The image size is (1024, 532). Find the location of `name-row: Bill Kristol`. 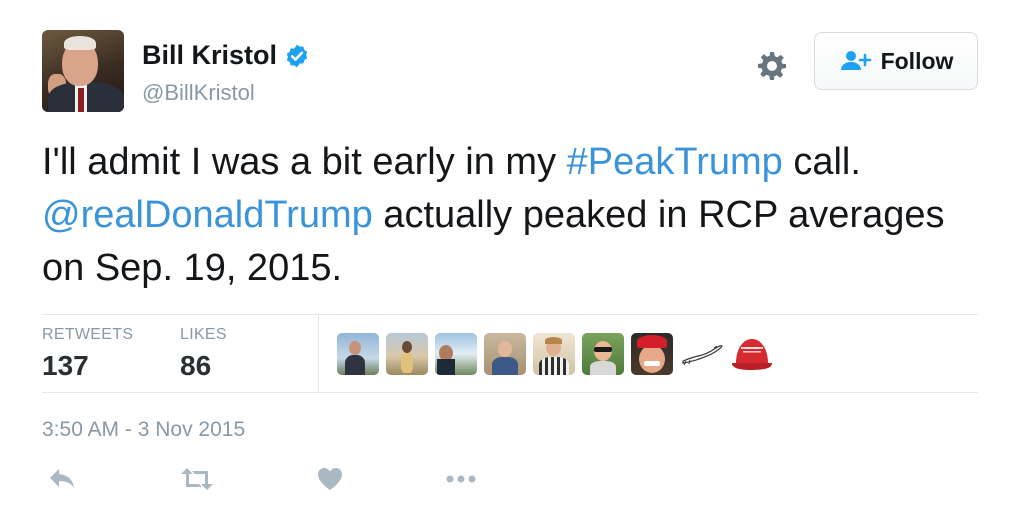

name-row: Bill Kristol is located at coordinates (226, 55).